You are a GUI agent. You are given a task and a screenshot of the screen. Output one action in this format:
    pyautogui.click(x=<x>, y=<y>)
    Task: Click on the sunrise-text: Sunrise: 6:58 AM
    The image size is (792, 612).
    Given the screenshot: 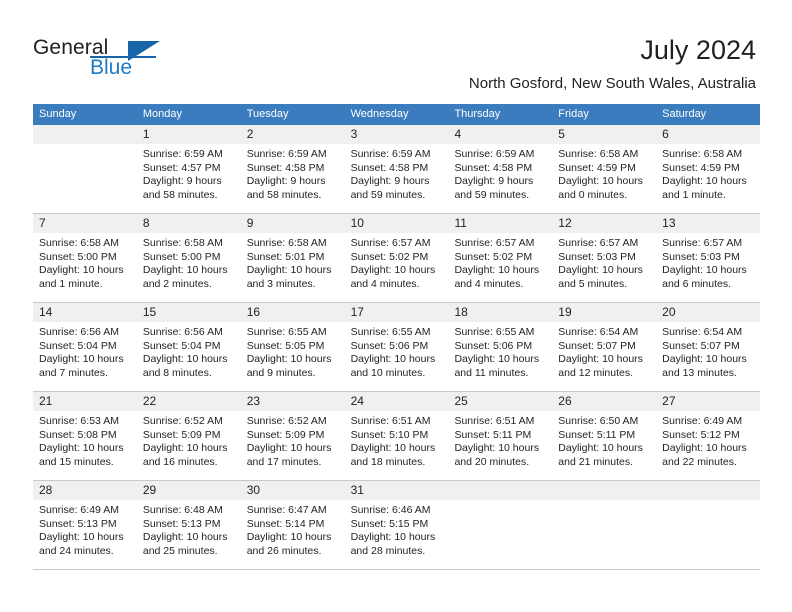 What is the action you would take?
    pyautogui.click(x=286, y=243)
    